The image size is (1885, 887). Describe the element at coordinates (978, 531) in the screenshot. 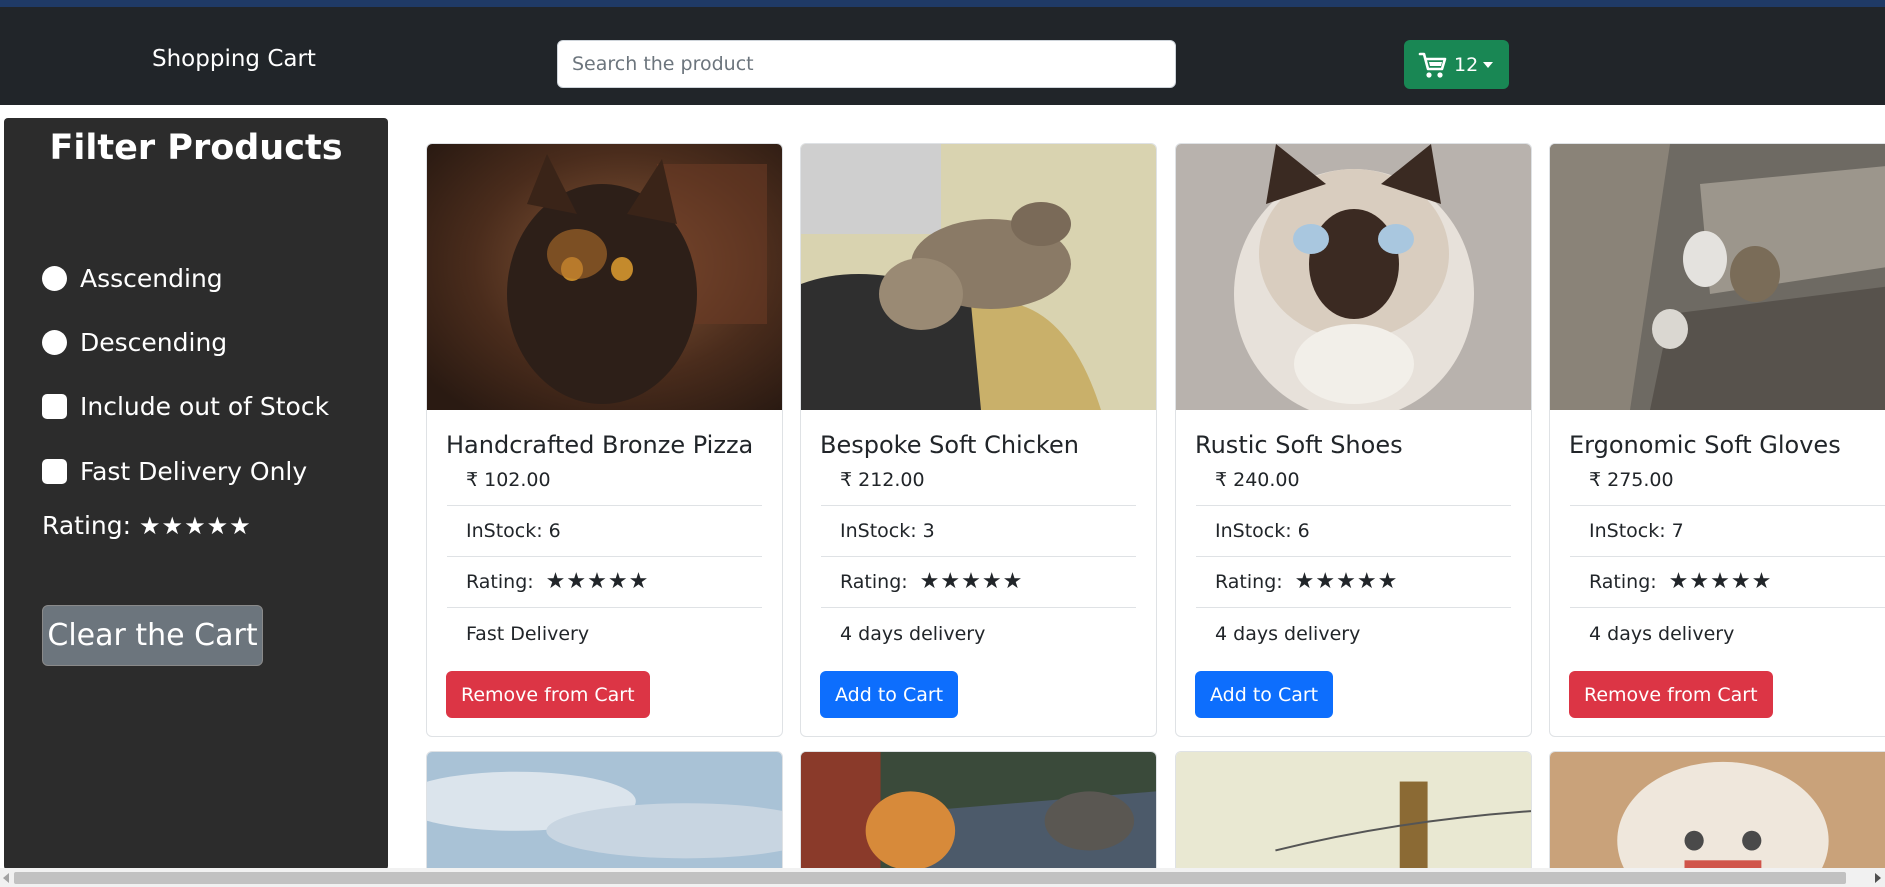

I see `product-stock: InStock: 3` at that location.